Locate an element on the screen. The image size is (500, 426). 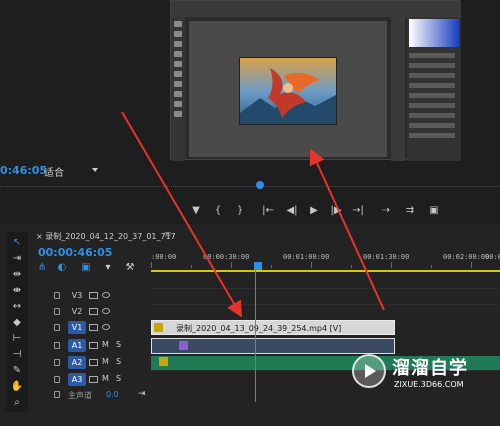
zoom-tool-icon: ⌕ is located at coordinates (17, 402).